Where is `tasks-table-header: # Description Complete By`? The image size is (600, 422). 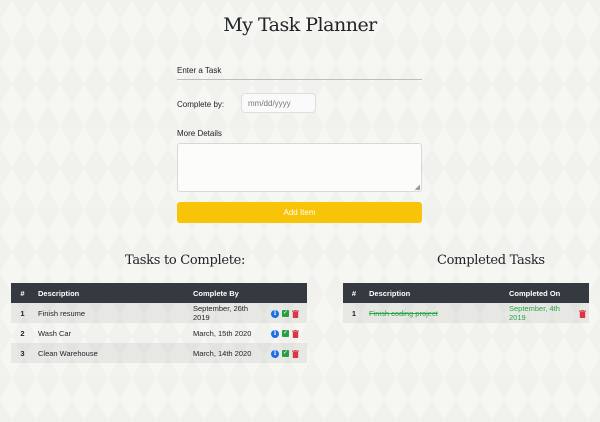
tasks-table-header: # Description Complete By is located at coordinates (159, 293).